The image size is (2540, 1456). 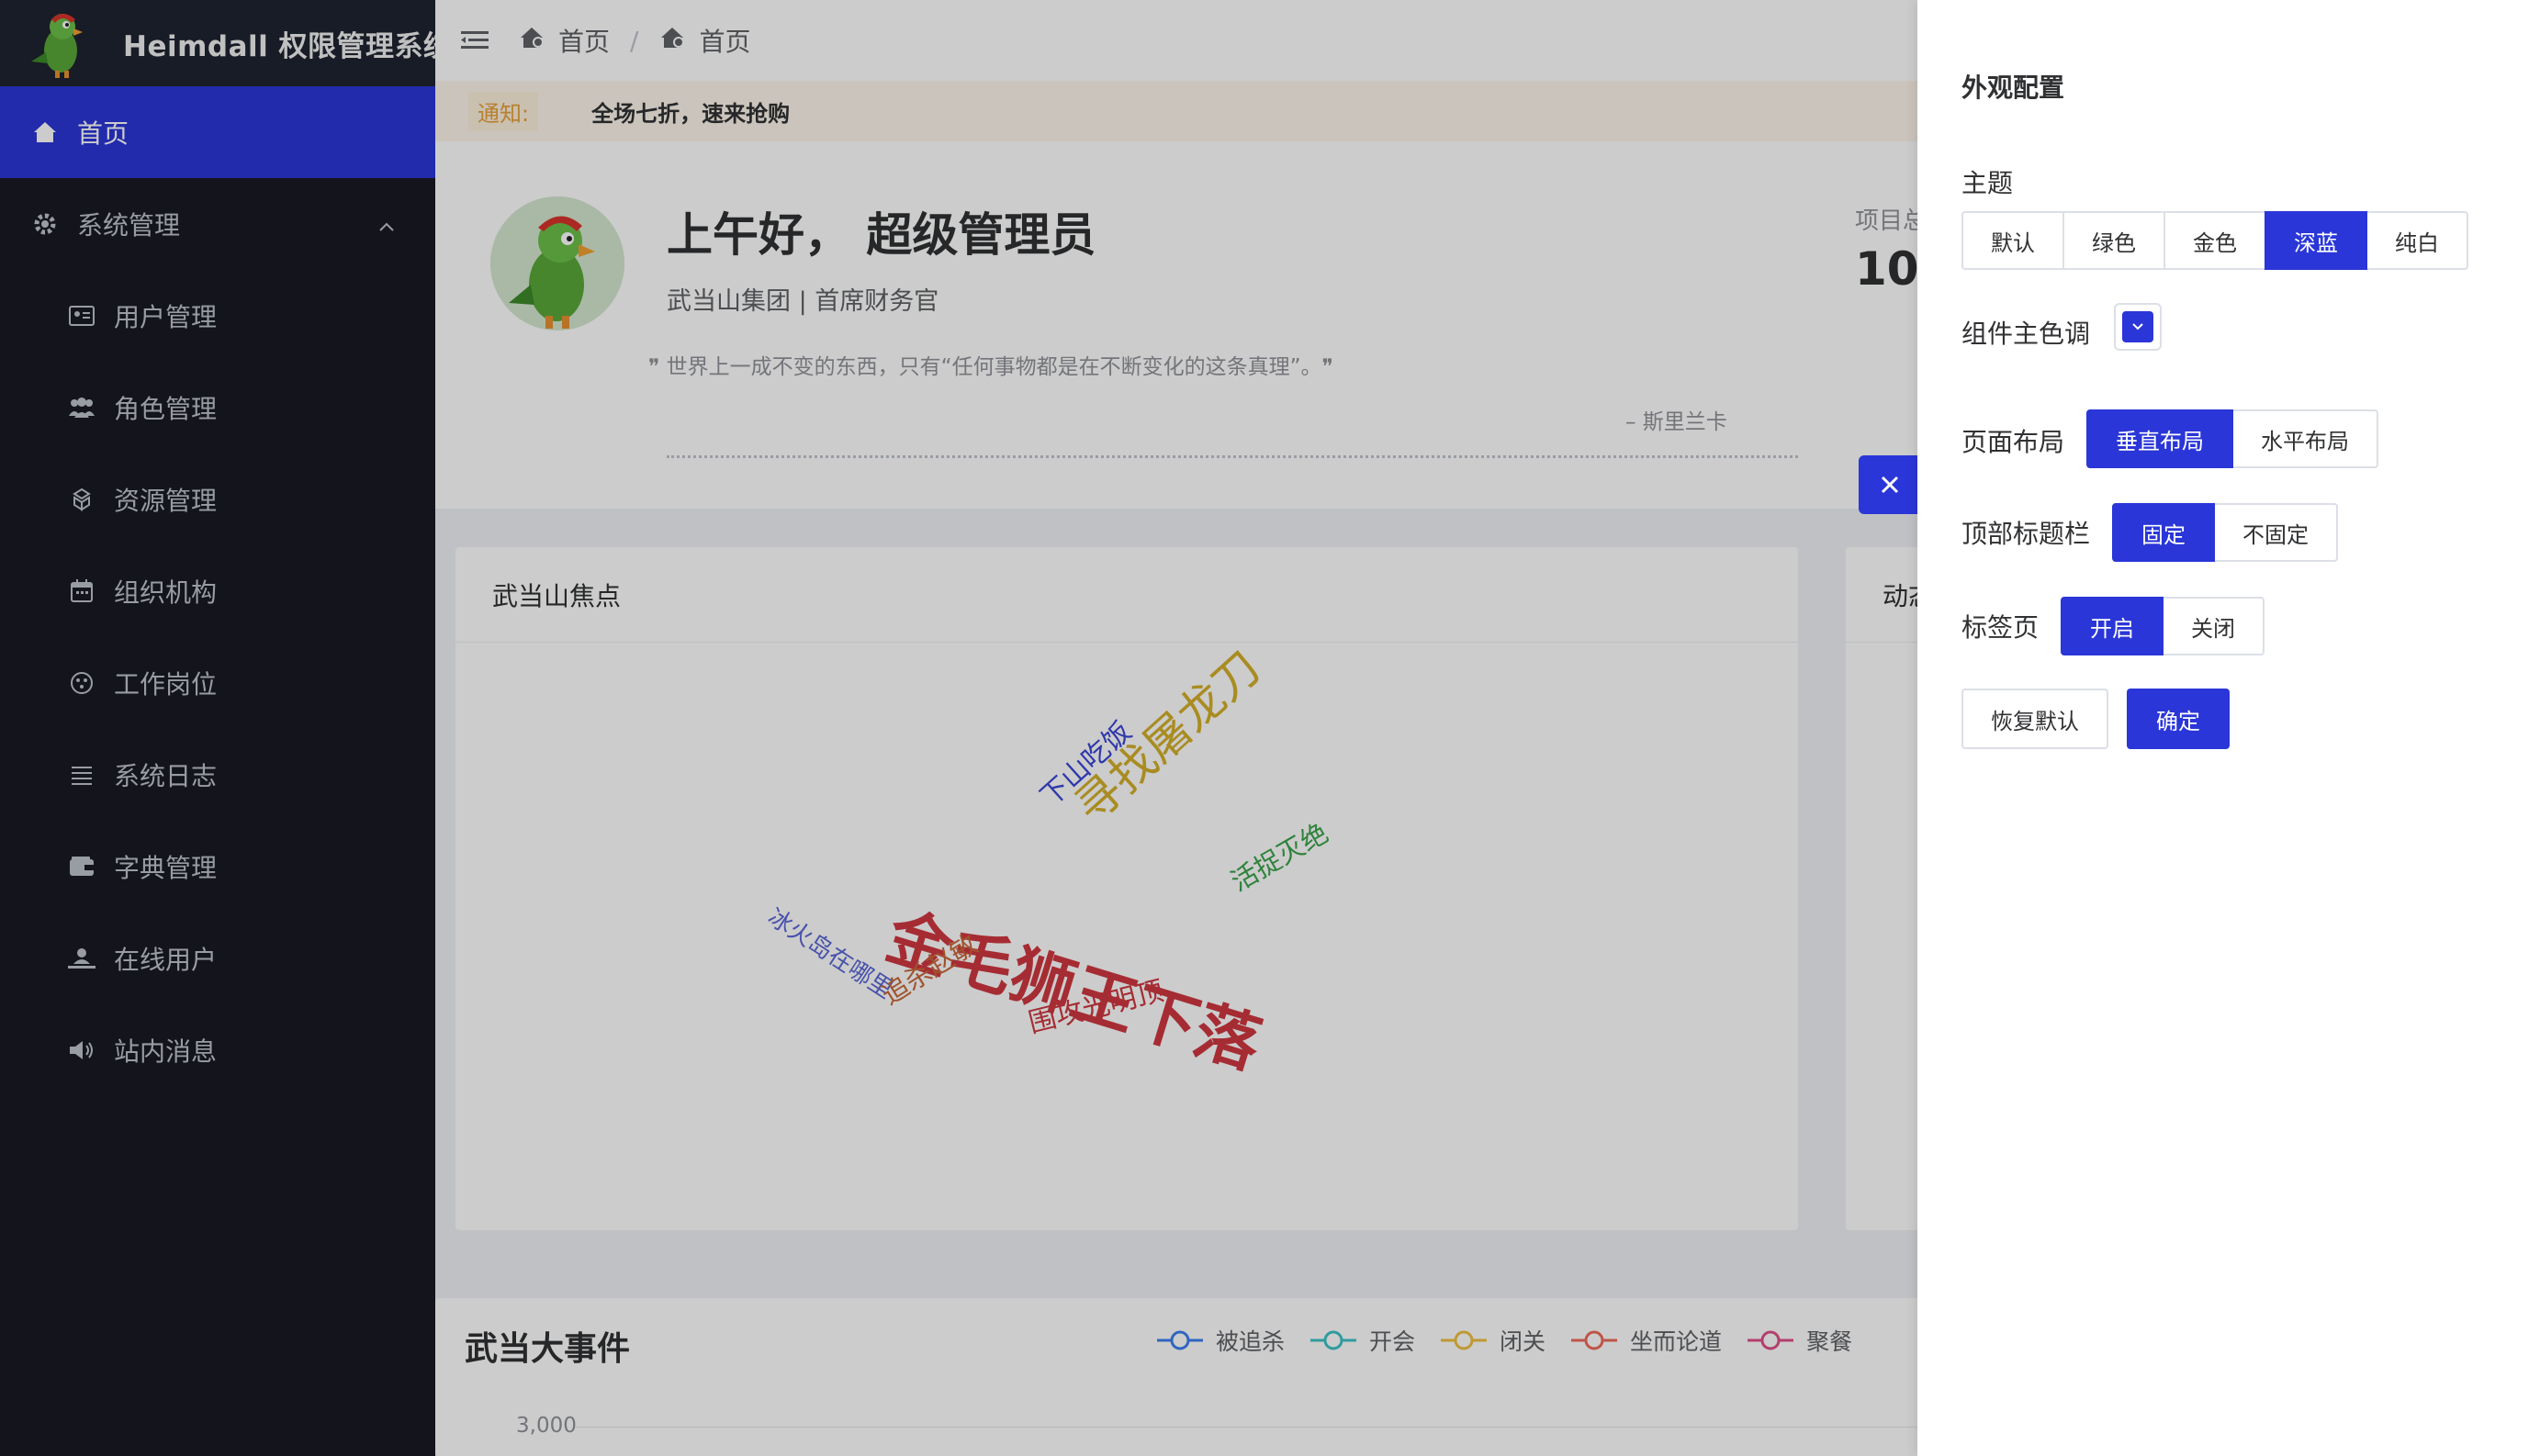 I want to click on drawer-title: 外观配置, so click(x=2013, y=88).